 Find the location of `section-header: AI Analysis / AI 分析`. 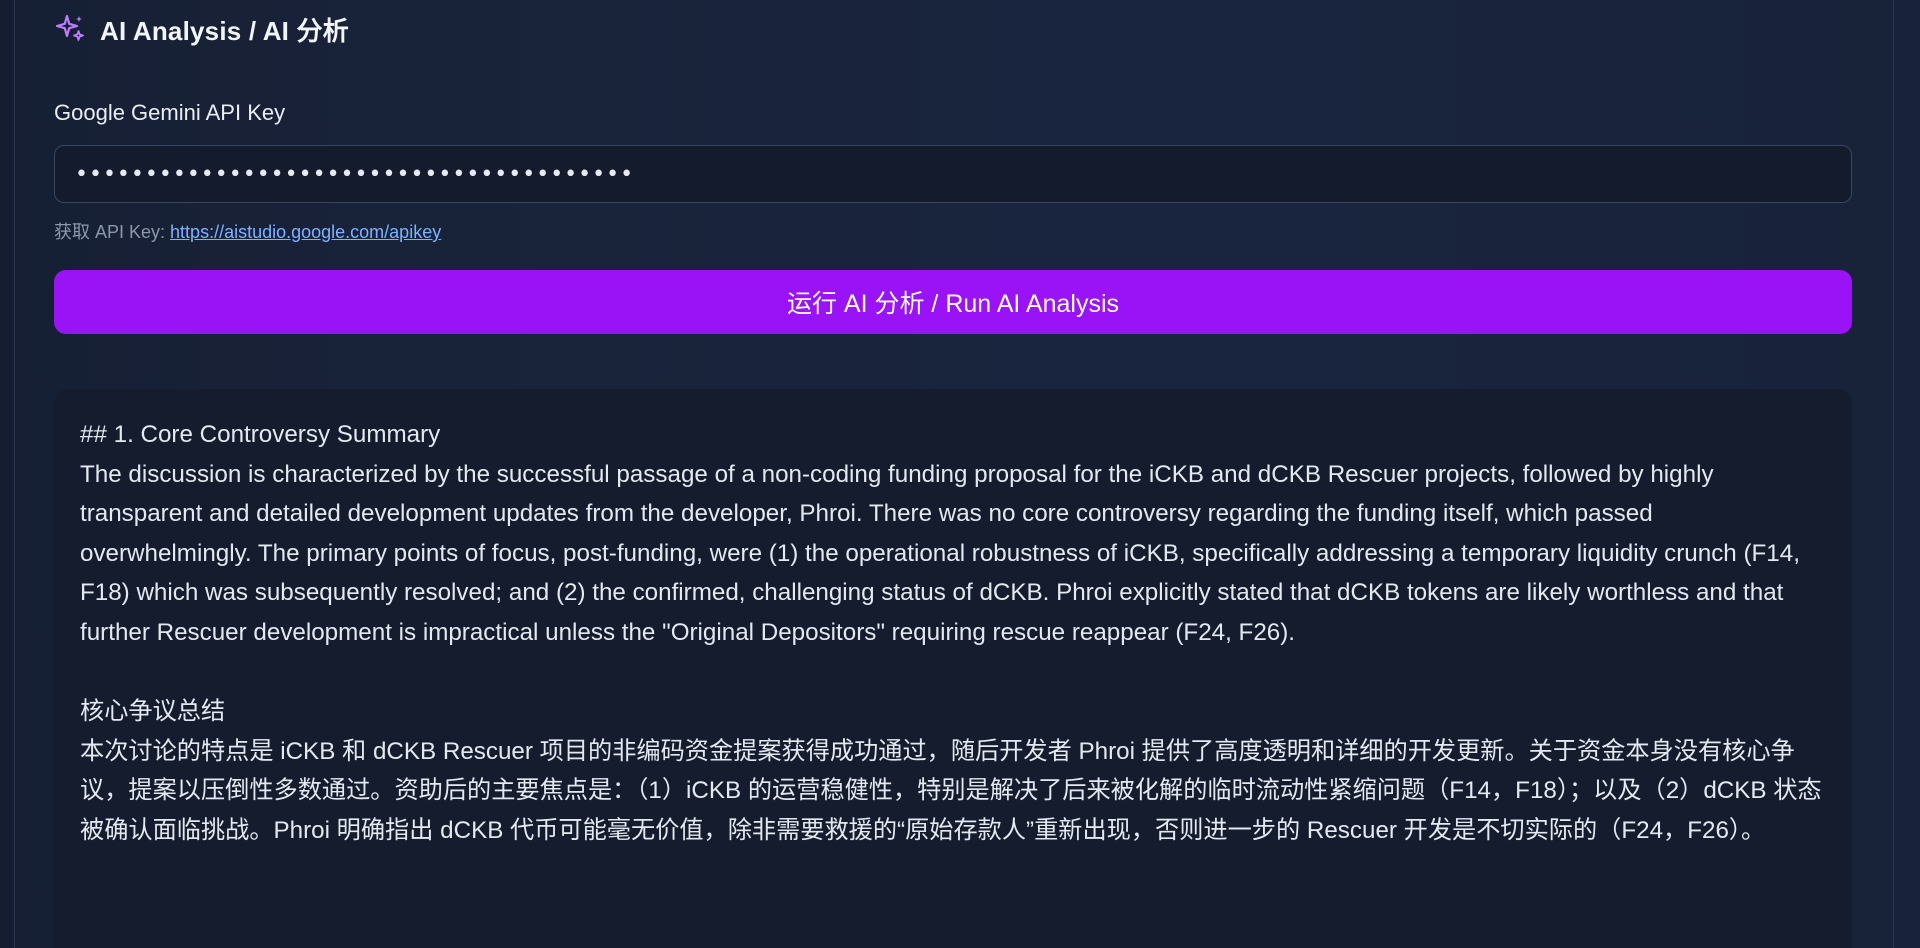

section-header: AI Analysis / AI 分析 is located at coordinates (201, 29).